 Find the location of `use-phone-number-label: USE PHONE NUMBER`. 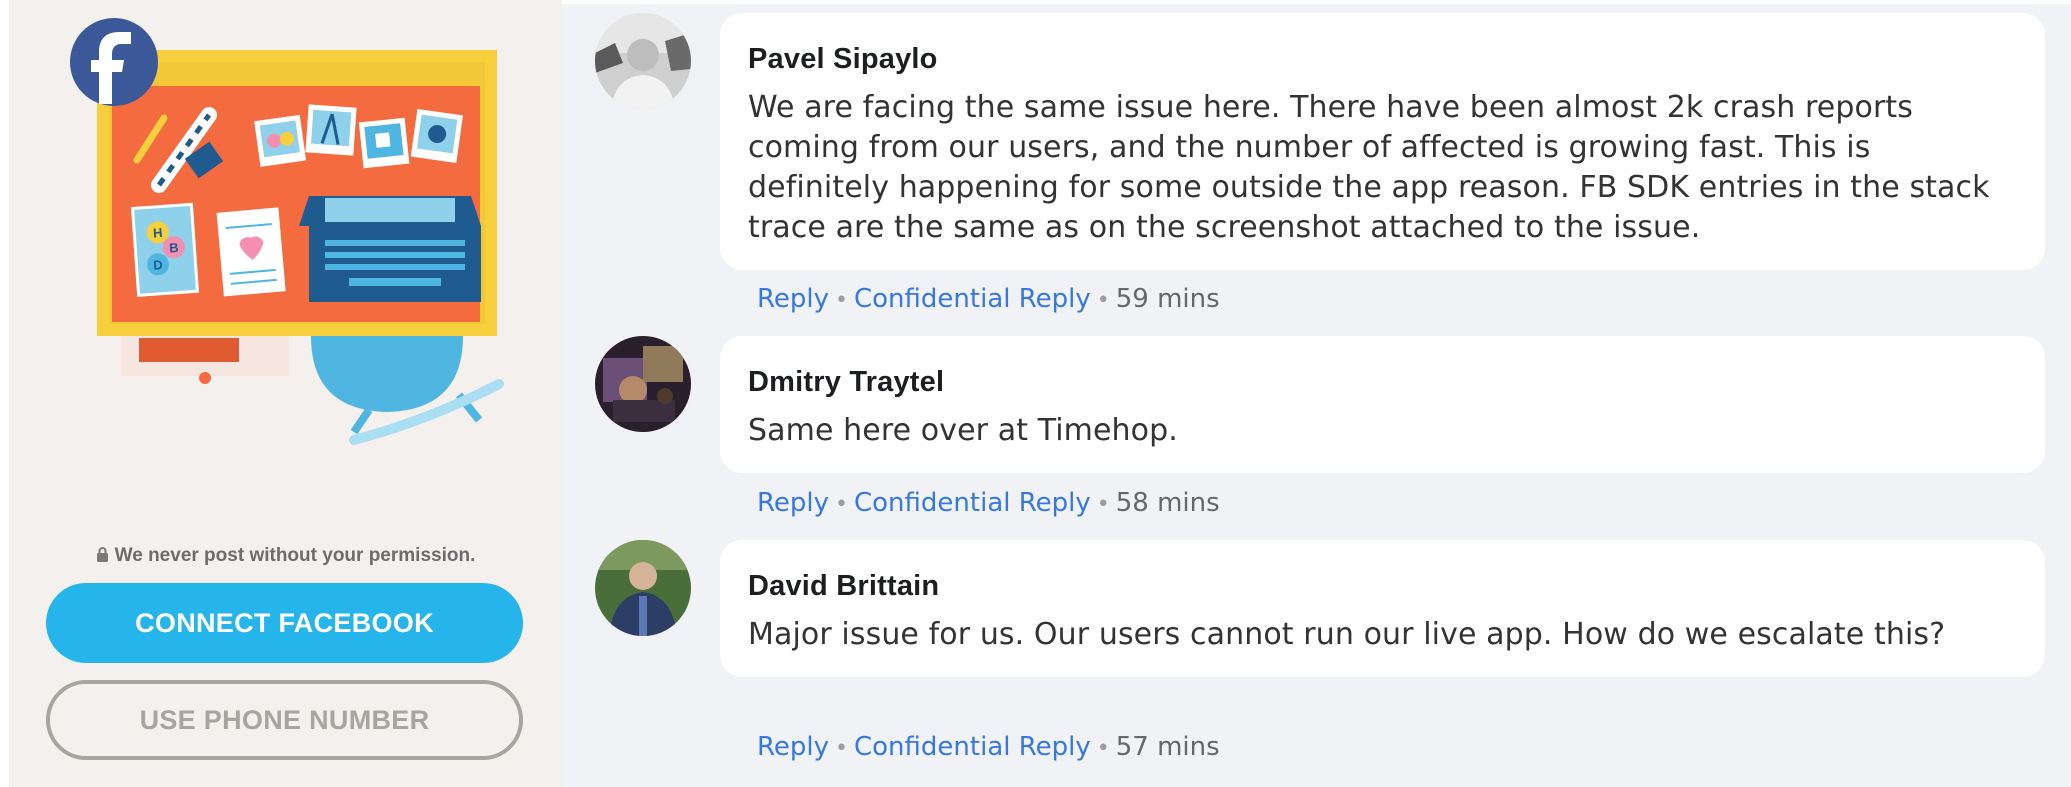

use-phone-number-label: USE PHONE NUMBER is located at coordinates (284, 719).